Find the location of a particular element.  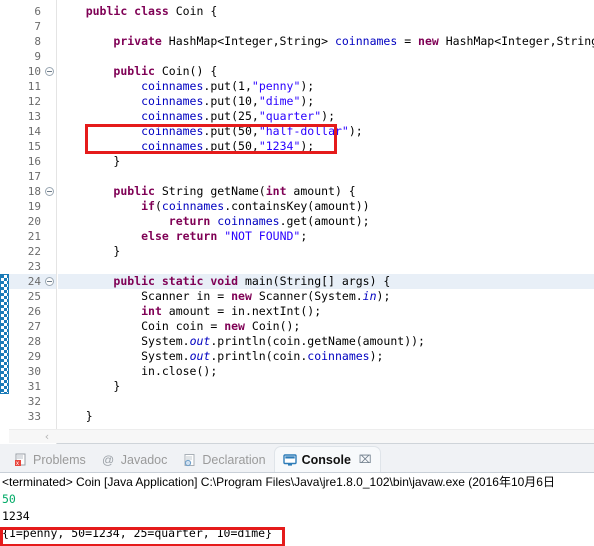

line-number-label: 10 is located at coordinates (34, 71).